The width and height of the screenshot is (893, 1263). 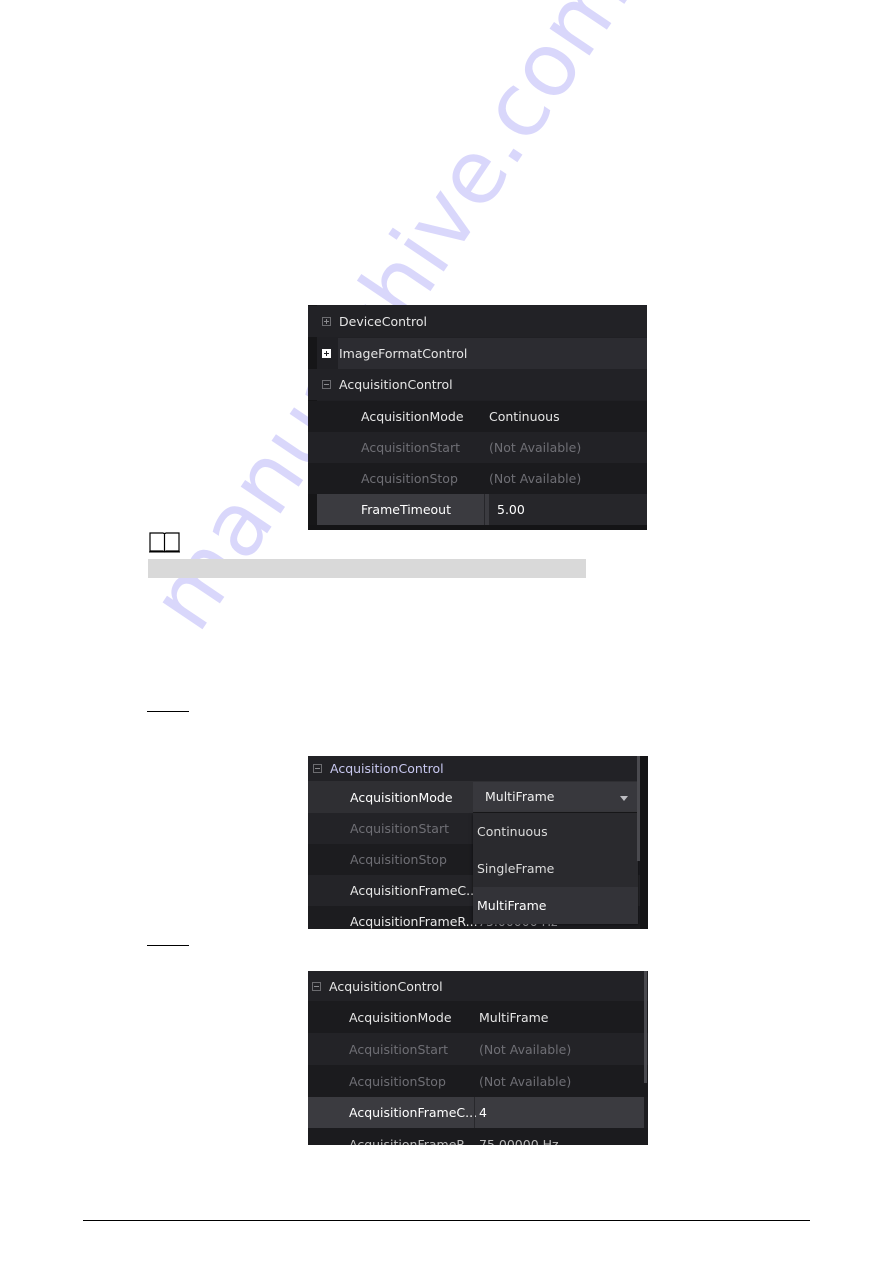 I want to click on group-label: DeviceControl, so click(x=383, y=321).